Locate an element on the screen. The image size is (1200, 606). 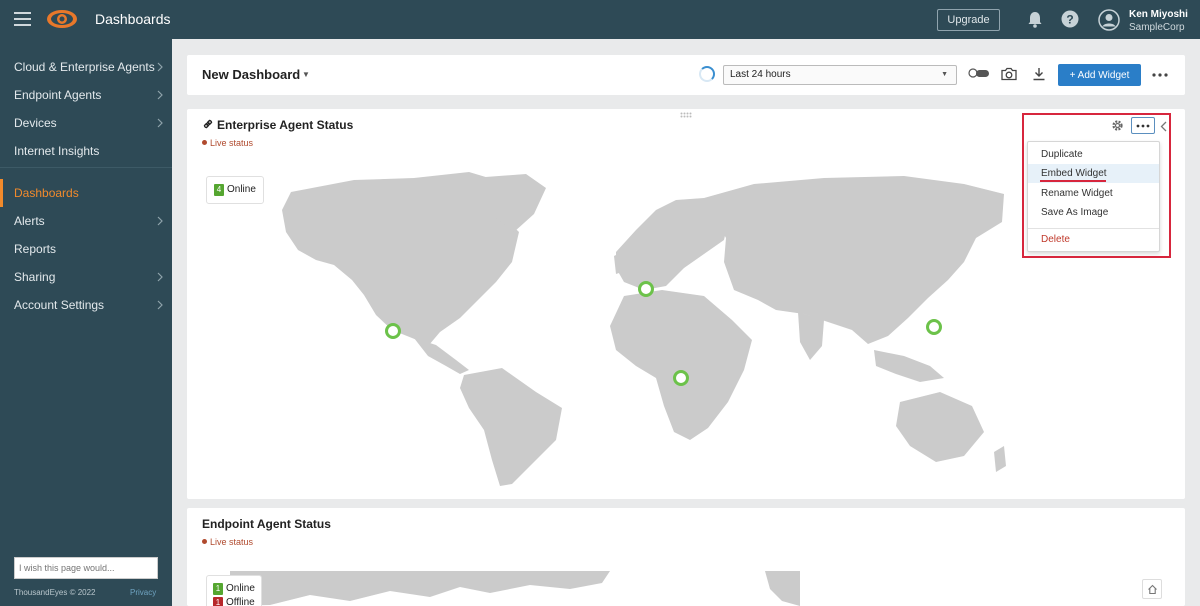
sidebar-item-label: Devices is located at coordinates (35, 123).